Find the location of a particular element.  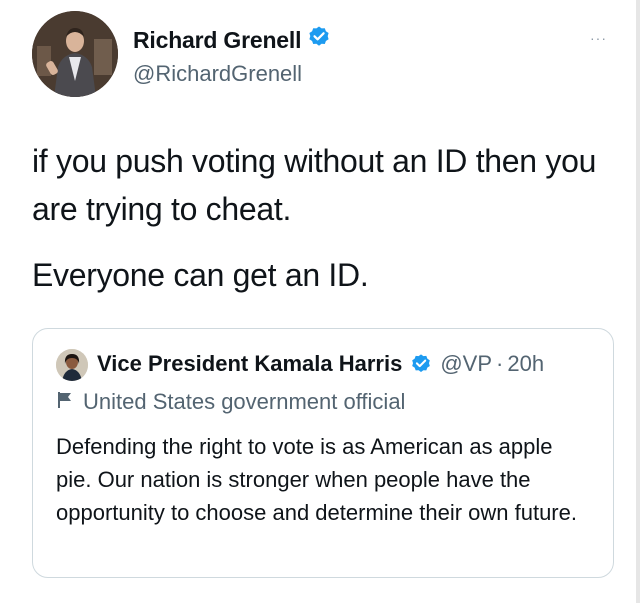

quoted-author-handle: @VP is located at coordinates (466, 364).